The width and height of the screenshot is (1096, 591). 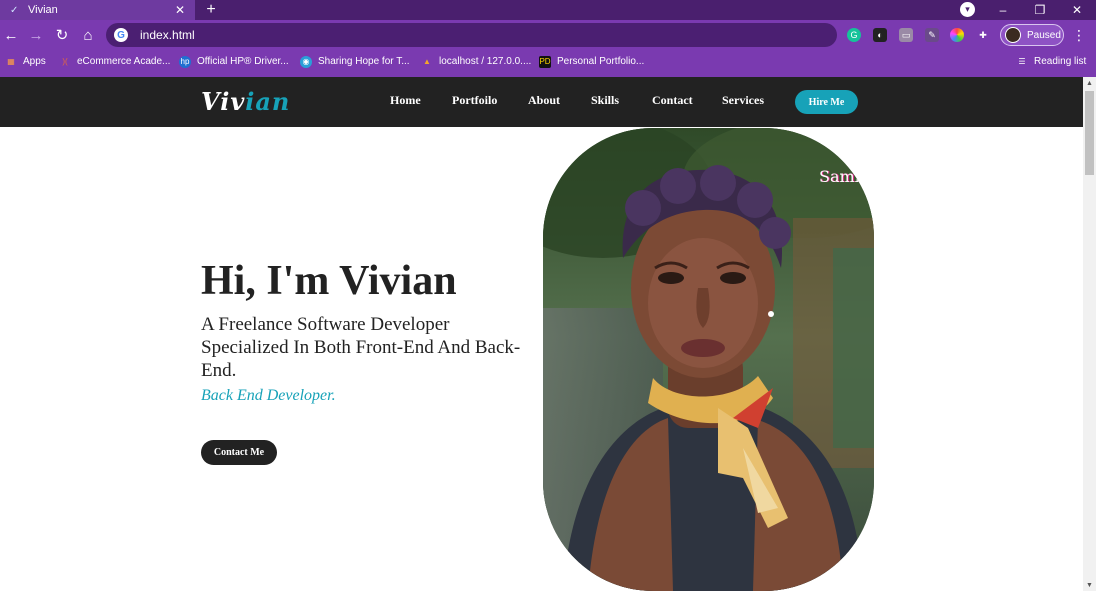 I want to click on nav-contact: Contact, so click(x=672, y=100).